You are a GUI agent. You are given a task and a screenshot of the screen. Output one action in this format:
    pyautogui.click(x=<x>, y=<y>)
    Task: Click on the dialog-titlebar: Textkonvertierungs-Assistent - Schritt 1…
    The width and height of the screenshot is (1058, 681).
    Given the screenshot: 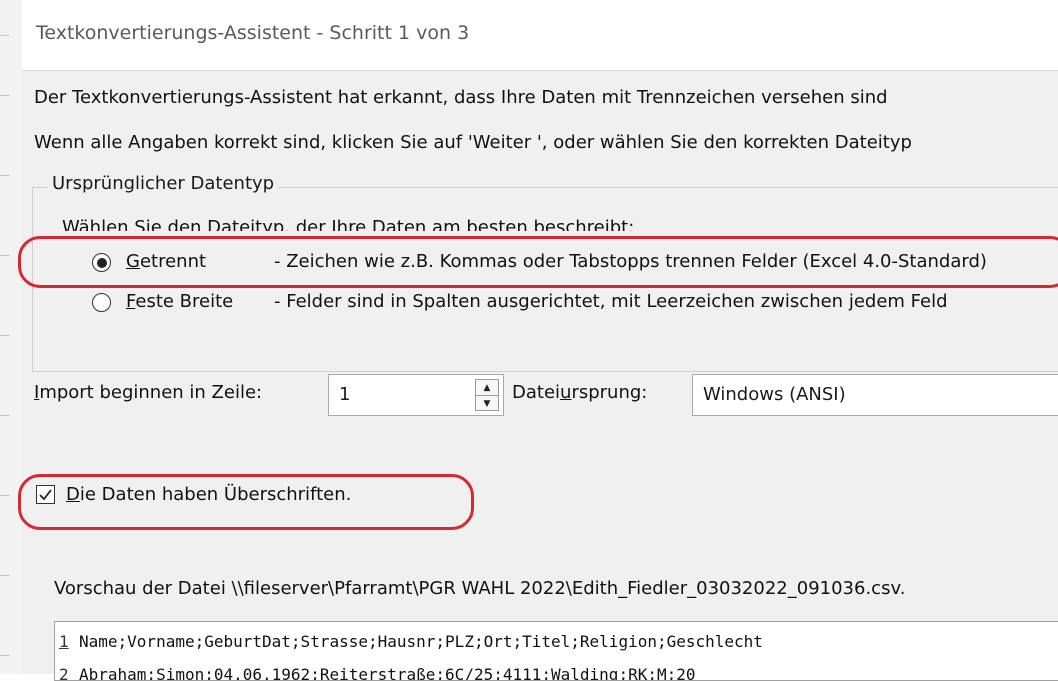 What is the action you would take?
    pyautogui.click(x=540, y=35)
    